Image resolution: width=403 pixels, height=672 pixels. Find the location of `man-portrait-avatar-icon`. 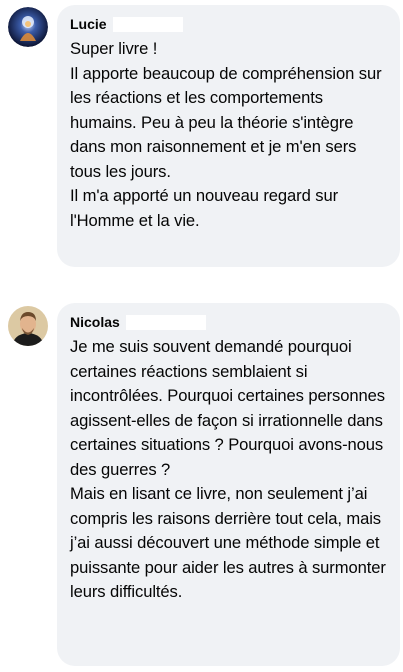

man-portrait-avatar-icon is located at coordinates (28, 326).